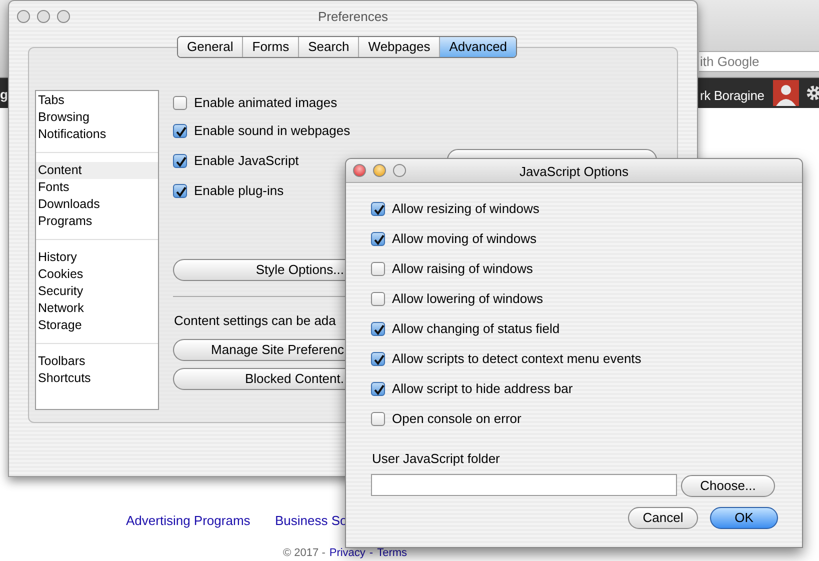  Describe the element at coordinates (353, 17) in the screenshot. I see `window-title: Preferences` at that location.